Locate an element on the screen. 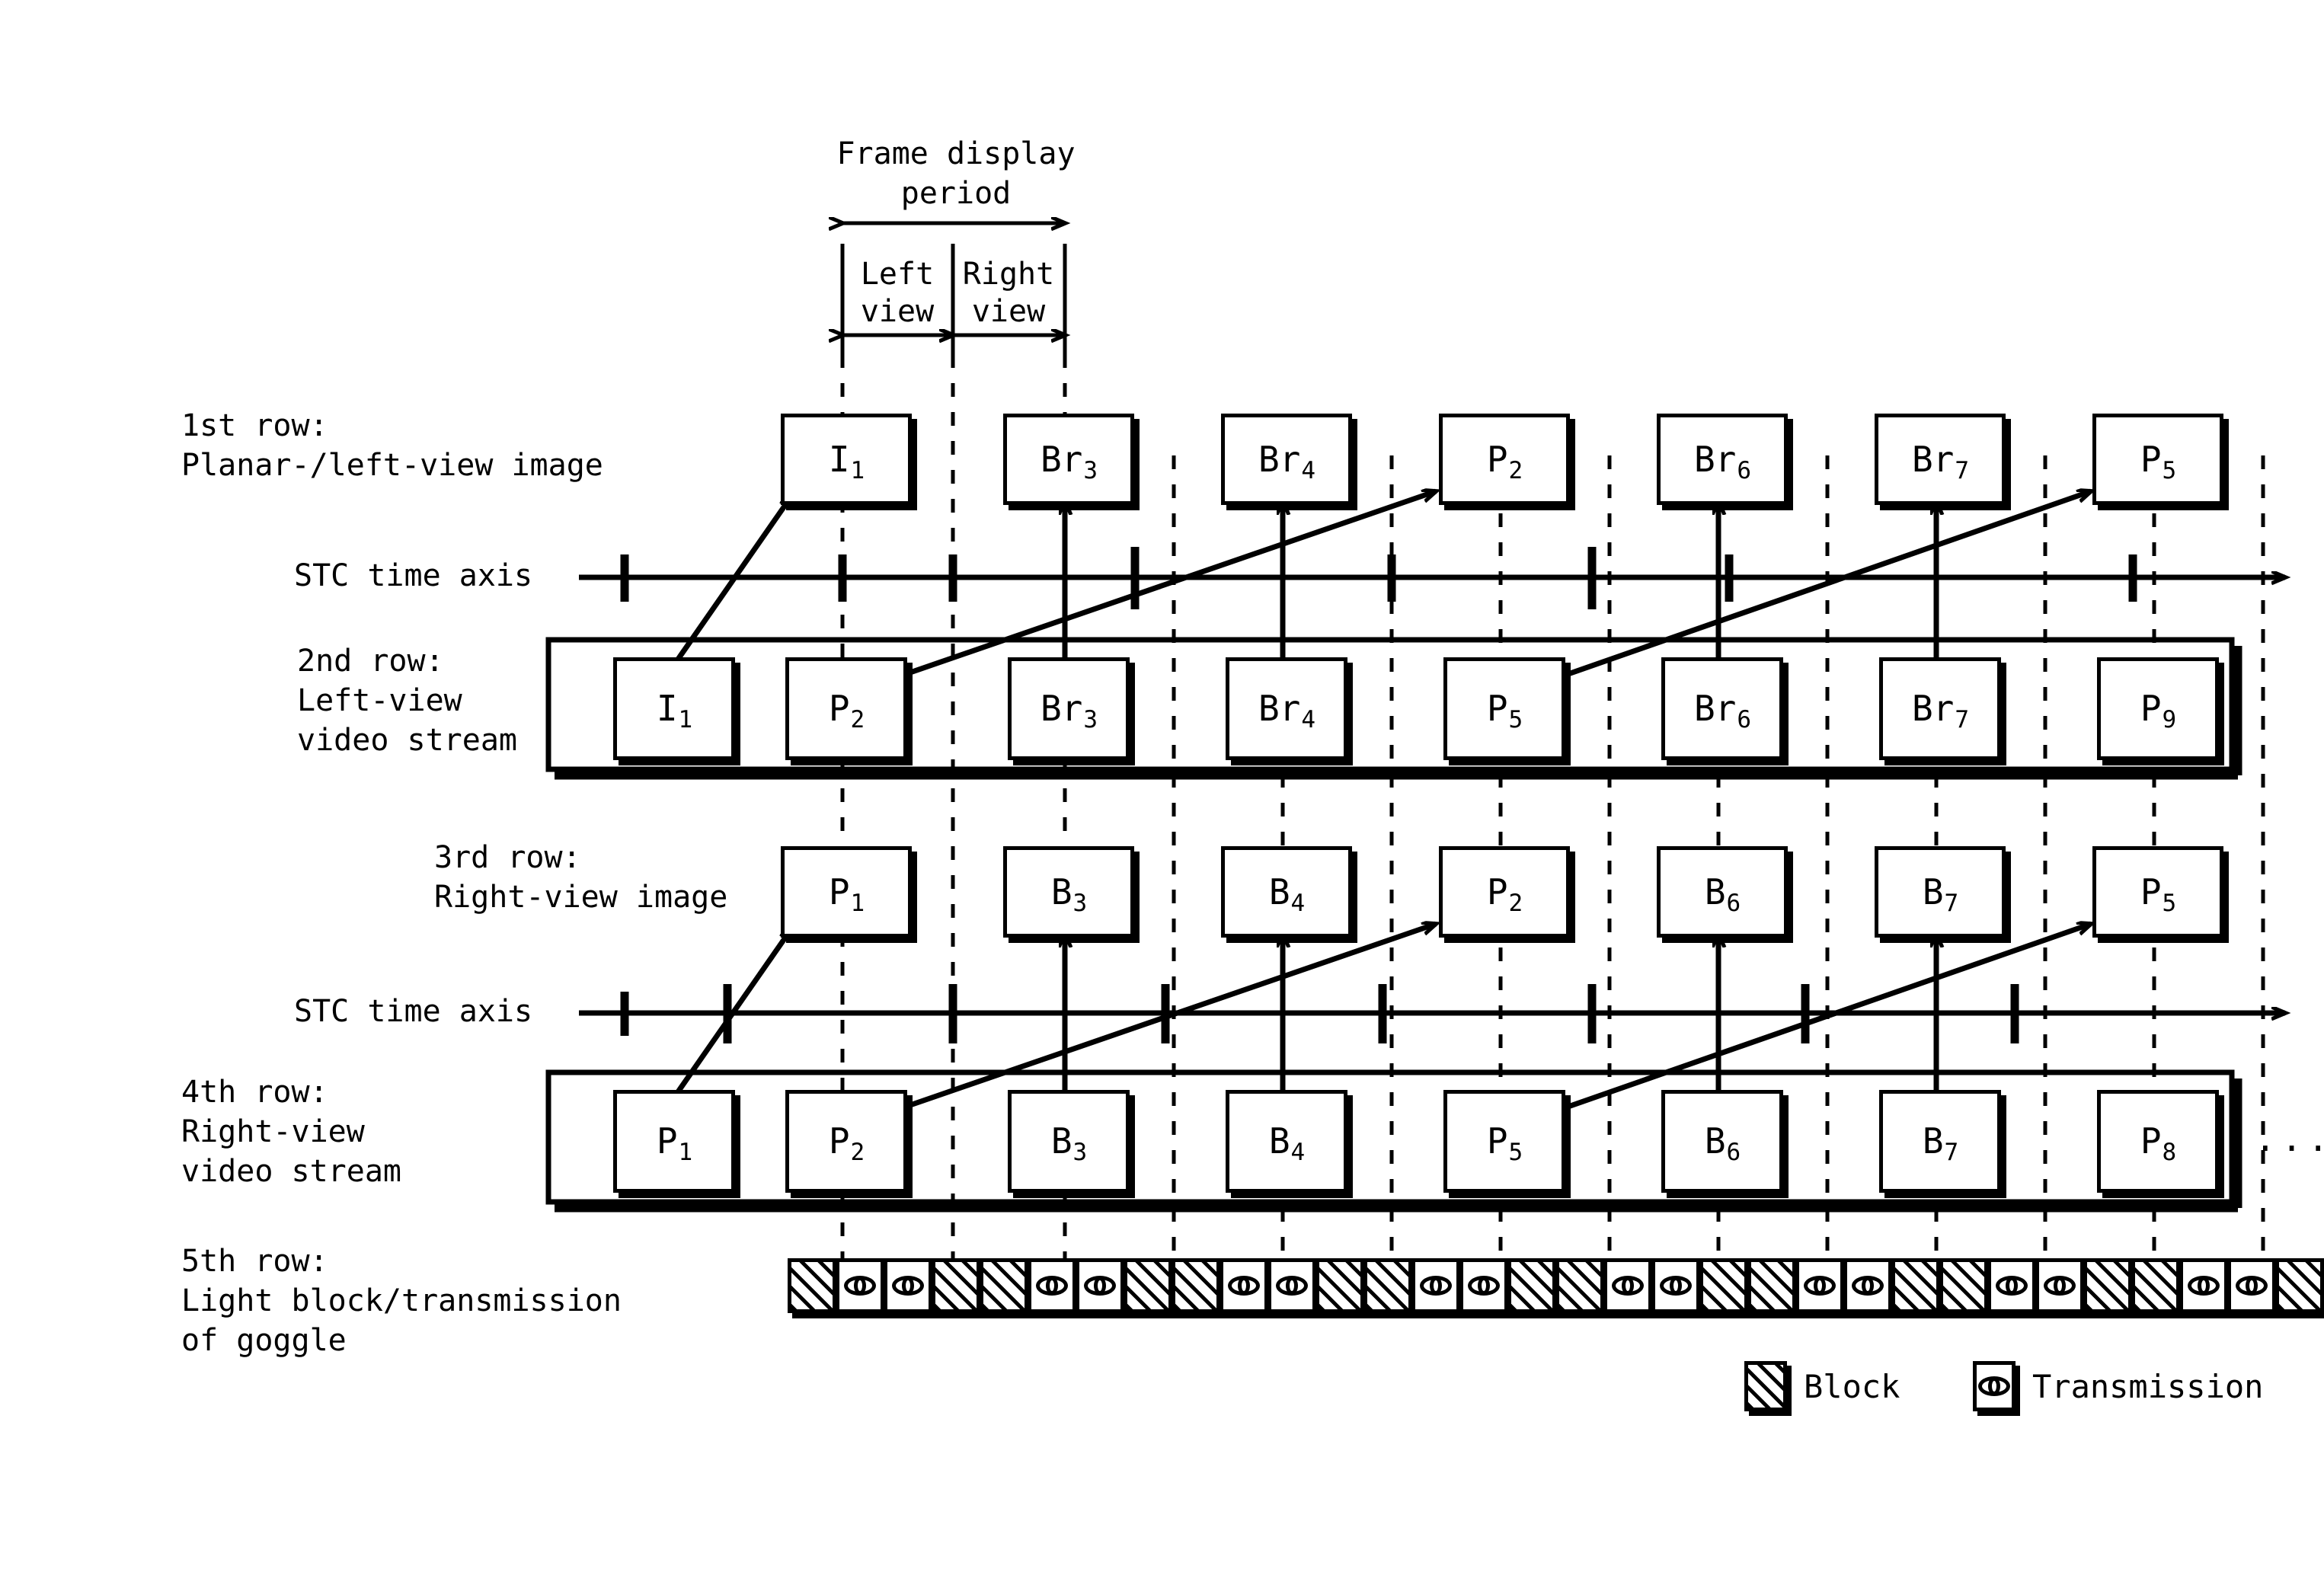 The height and width of the screenshot is (1569, 2324). stc-axis-label-bottom: STC time axis is located at coordinates (413, 1012).